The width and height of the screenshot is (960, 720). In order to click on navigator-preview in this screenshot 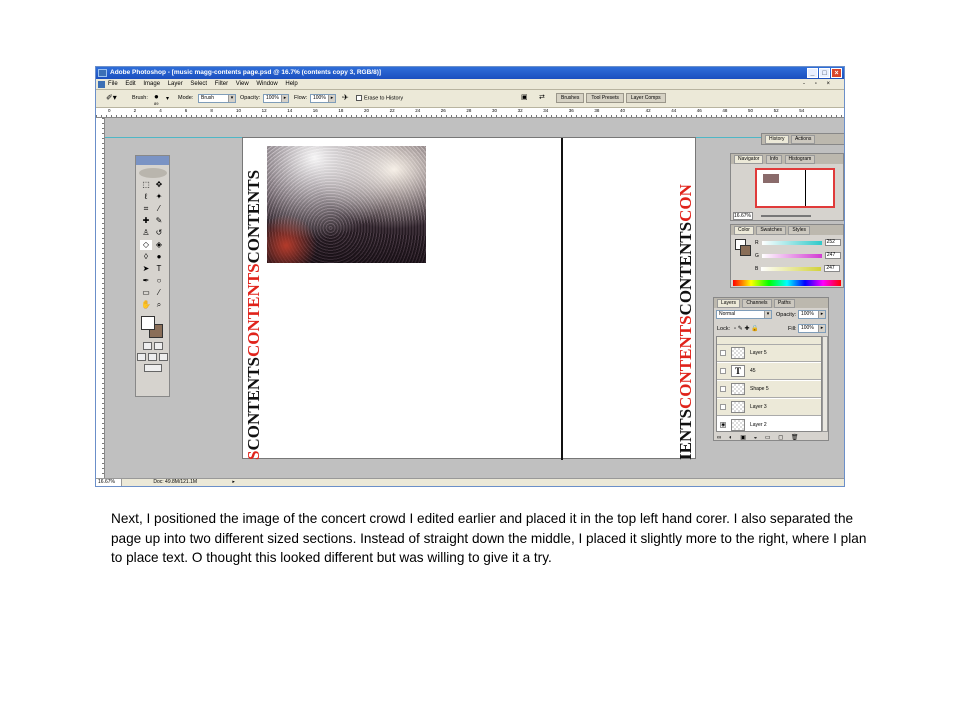, I will do `click(795, 188)`.